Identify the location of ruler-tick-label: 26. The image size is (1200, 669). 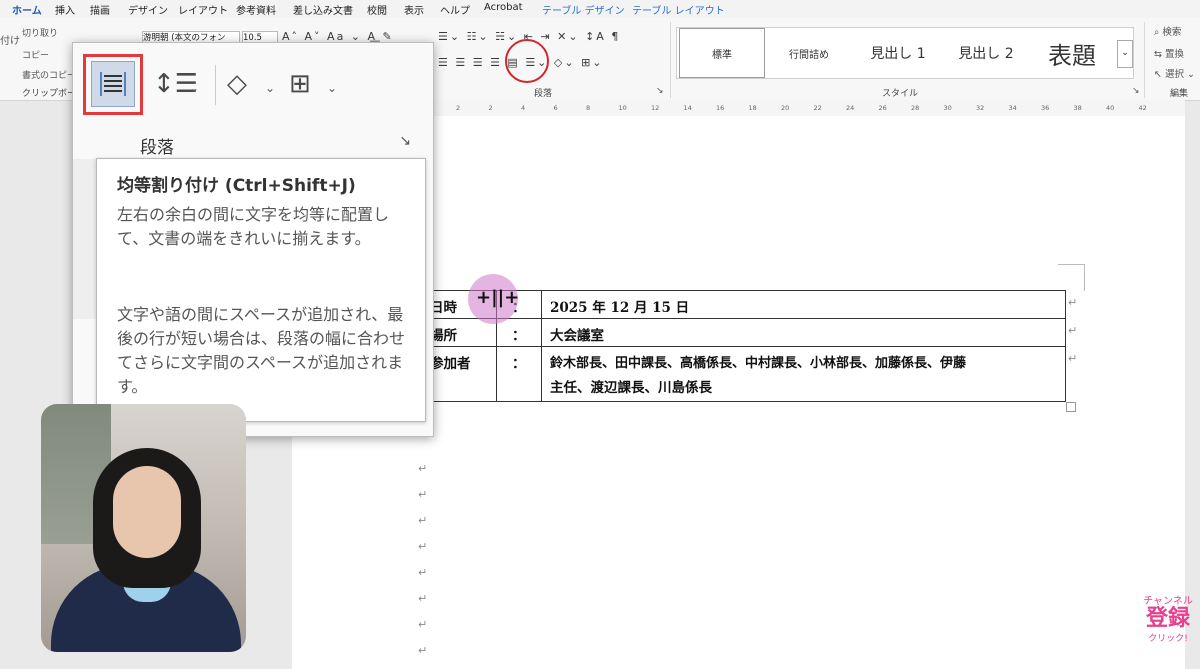
(882, 108).